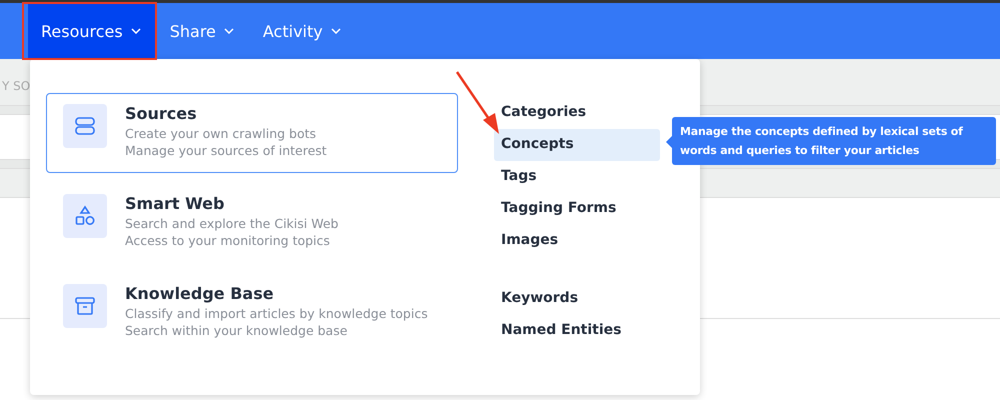 The image size is (1000, 400). I want to click on menu-card: Sources Create your own crawling bots Manage your sources of interest, so click(252, 133).